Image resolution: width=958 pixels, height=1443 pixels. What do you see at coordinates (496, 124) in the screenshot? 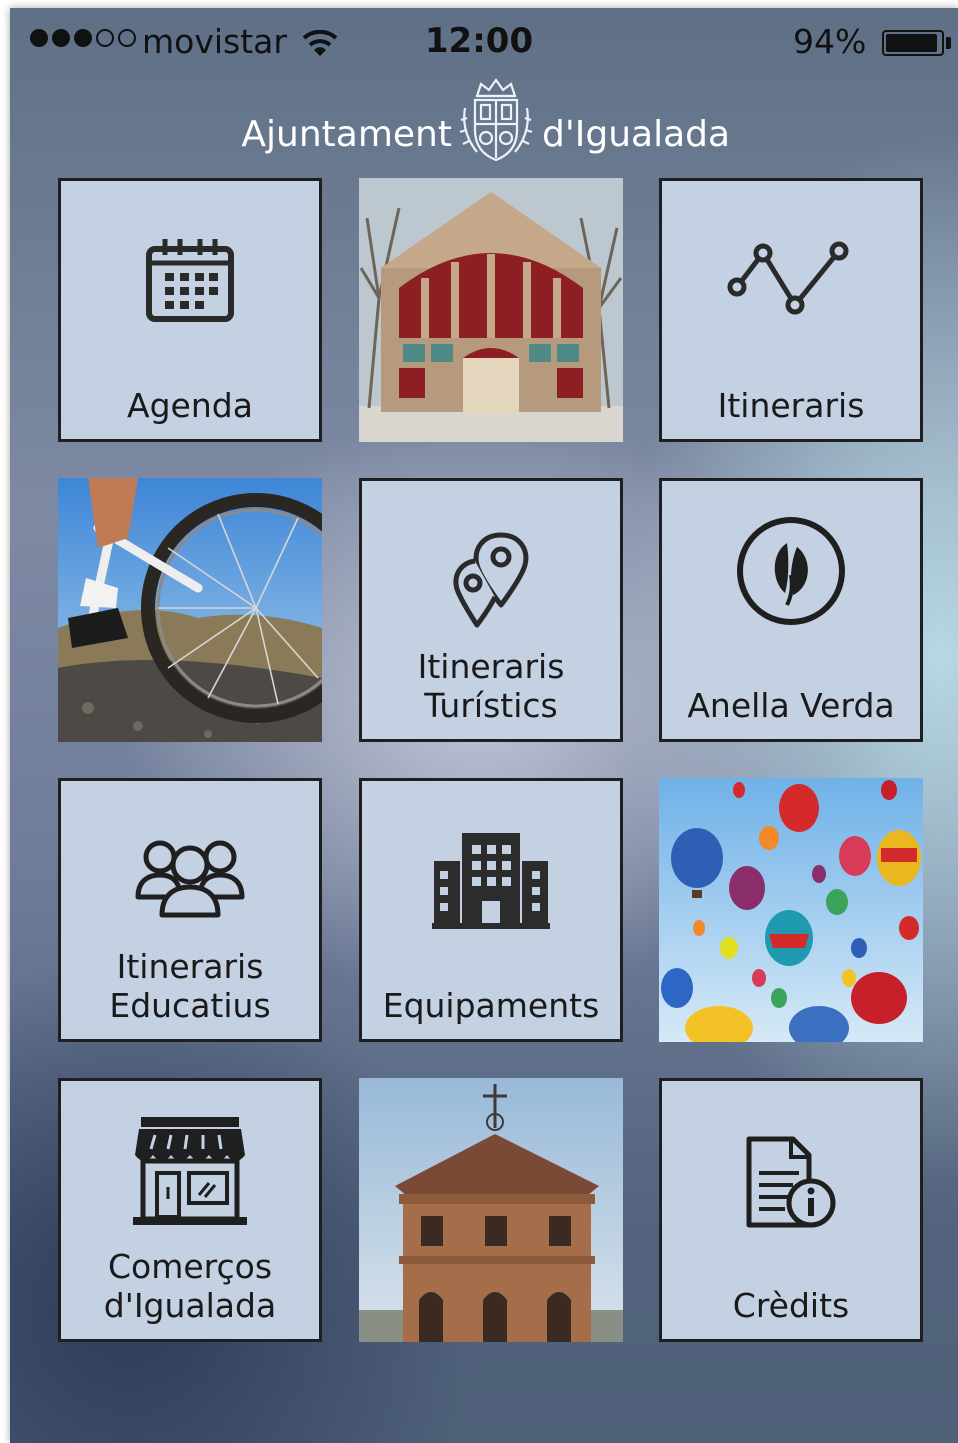
I see `coat-of-arms-icon` at bounding box center [496, 124].